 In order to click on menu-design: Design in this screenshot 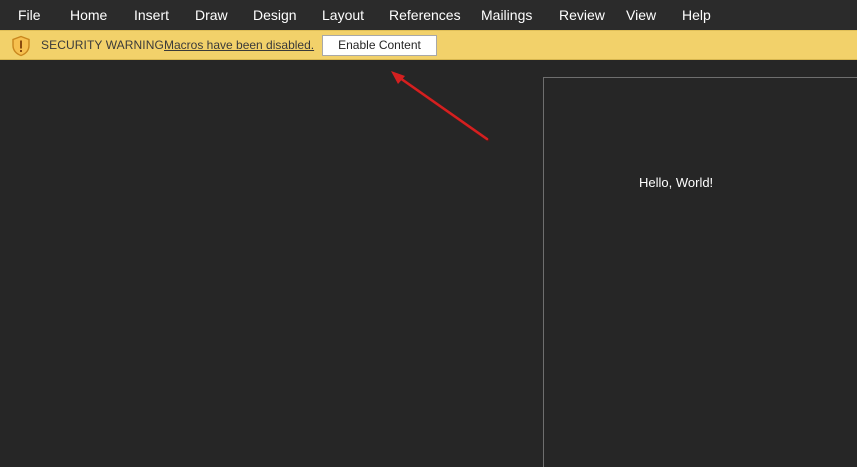, I will do `click(275, 15)`.